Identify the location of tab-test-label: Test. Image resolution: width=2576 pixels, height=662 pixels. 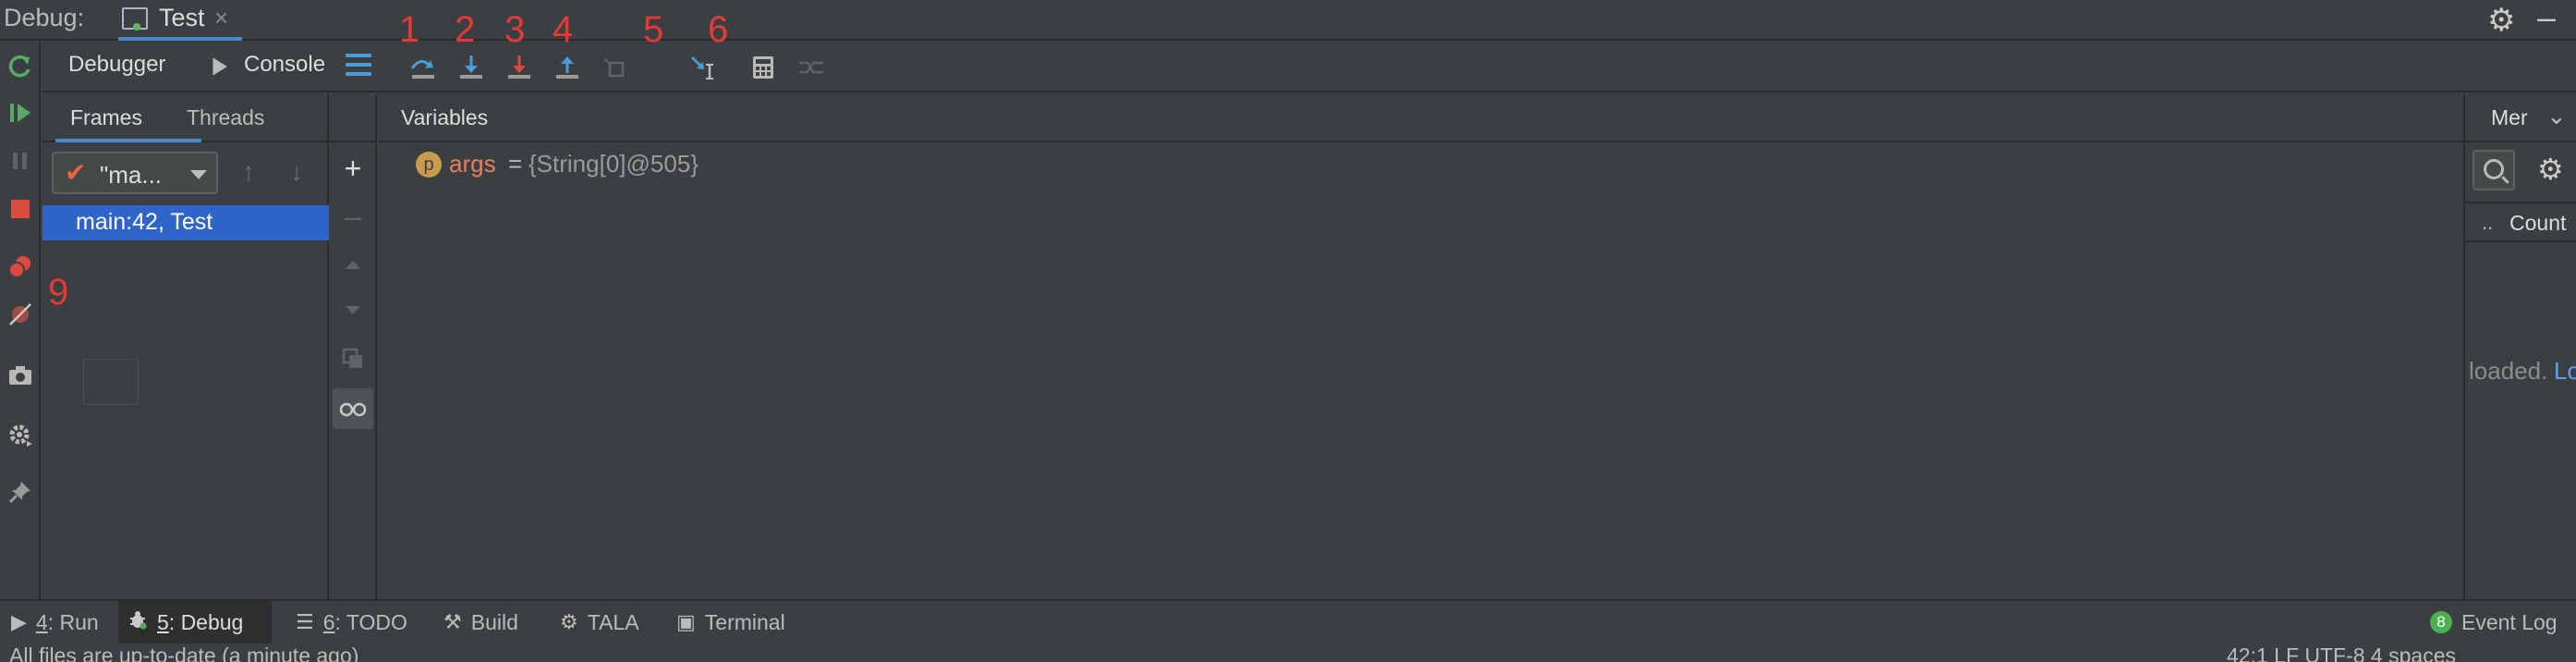
(182, 17).